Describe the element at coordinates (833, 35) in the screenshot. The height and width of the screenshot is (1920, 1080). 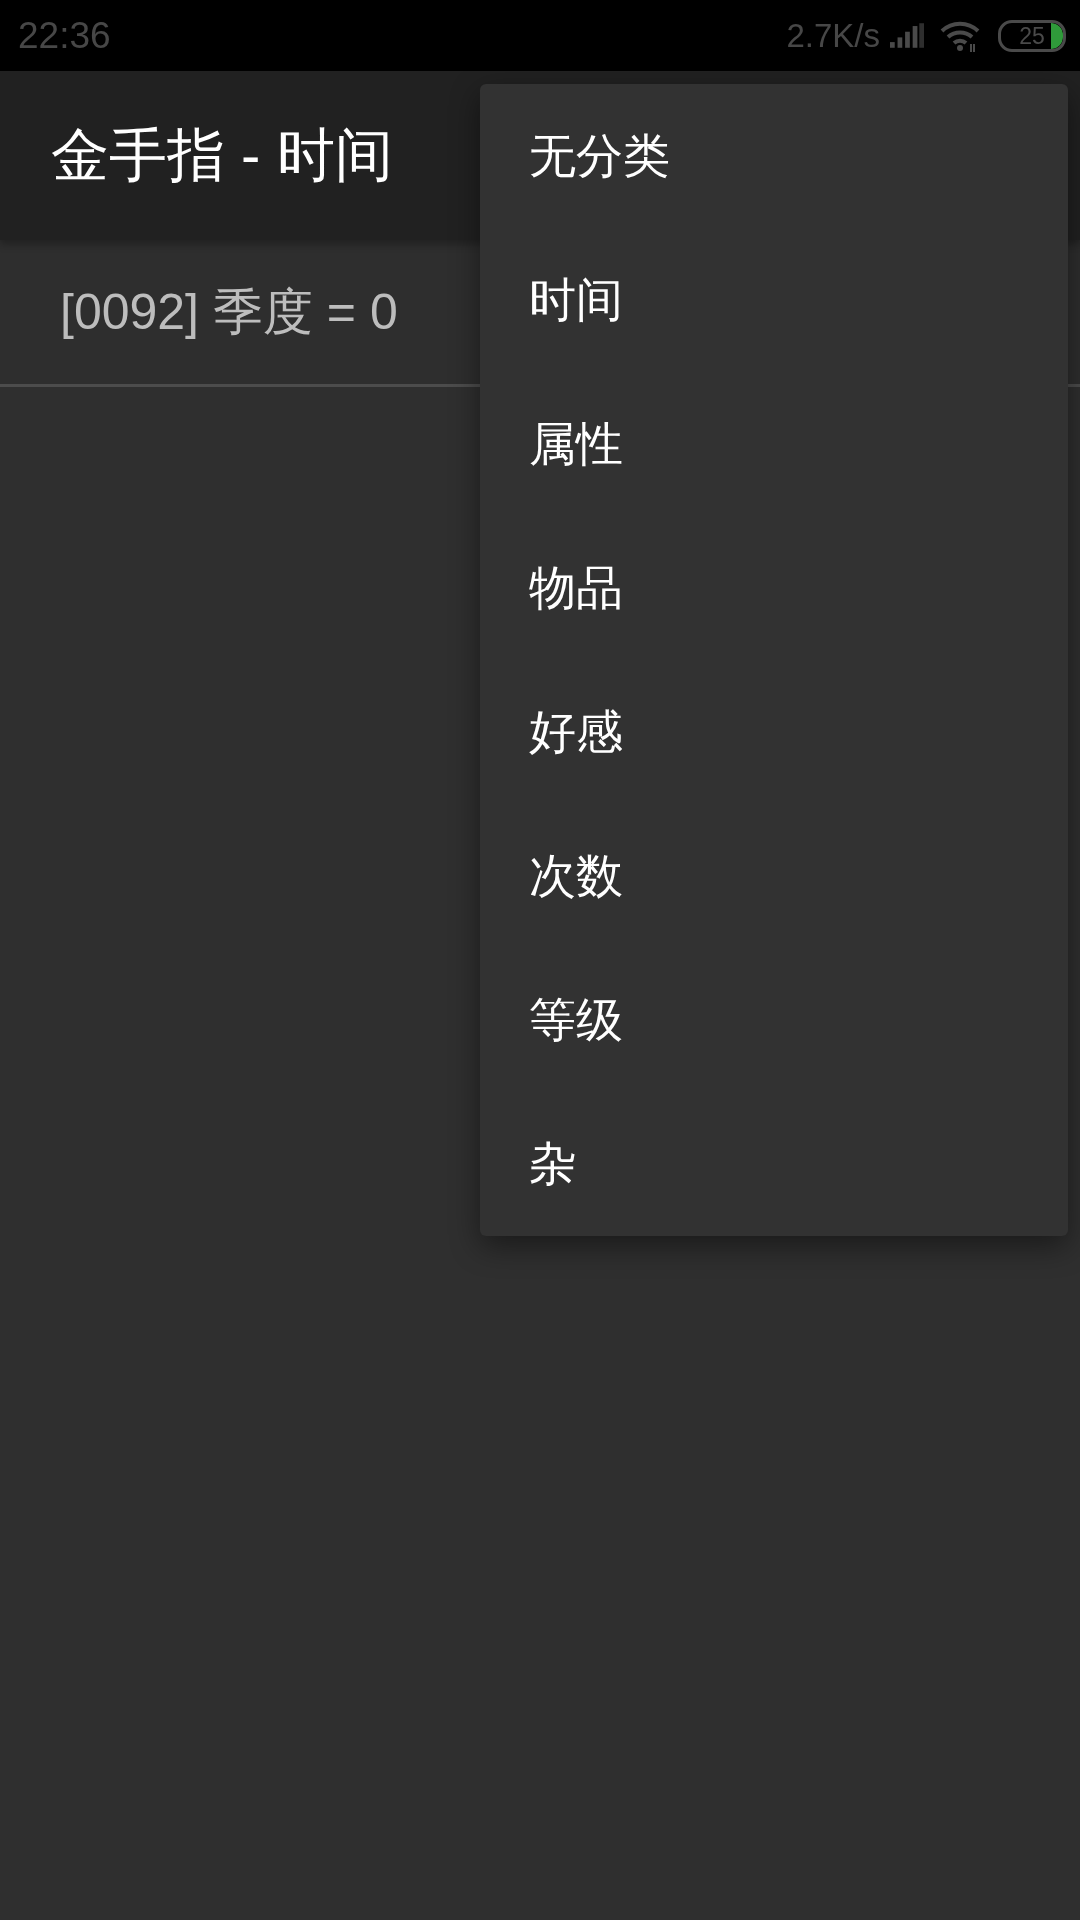
I see `network-speed: 2.7K/s` at that location.